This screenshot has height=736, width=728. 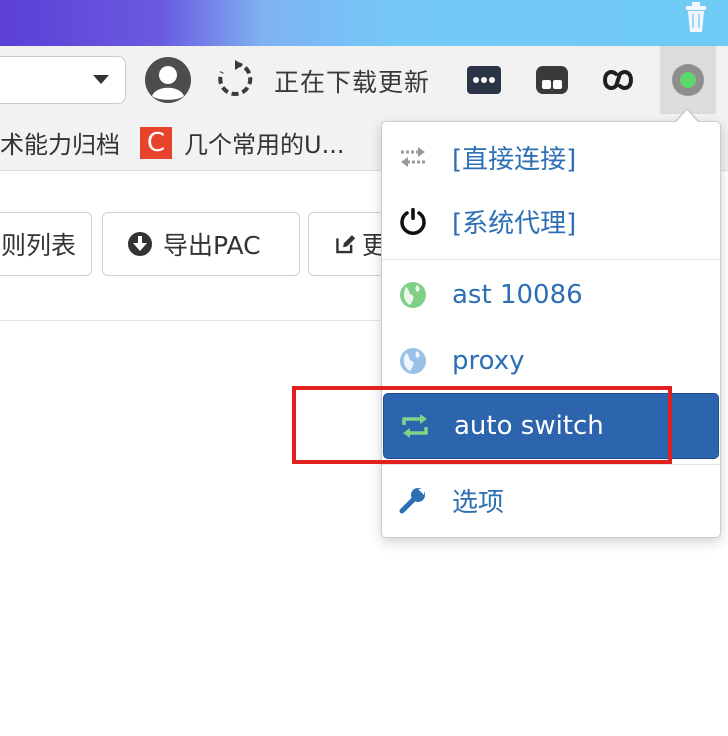 I want to click on proxy-extension-button, so click(x=688, y=80).